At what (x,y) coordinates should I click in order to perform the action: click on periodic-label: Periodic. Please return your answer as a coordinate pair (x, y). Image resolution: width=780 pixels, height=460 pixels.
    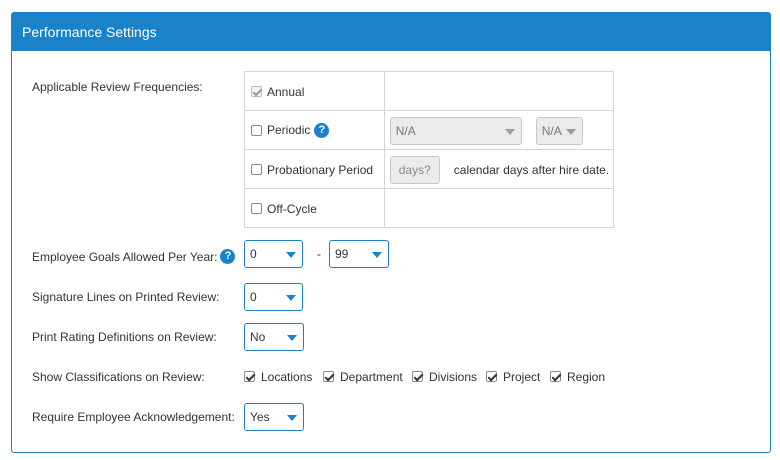
    Looking at the image, I should click on (289, 130).